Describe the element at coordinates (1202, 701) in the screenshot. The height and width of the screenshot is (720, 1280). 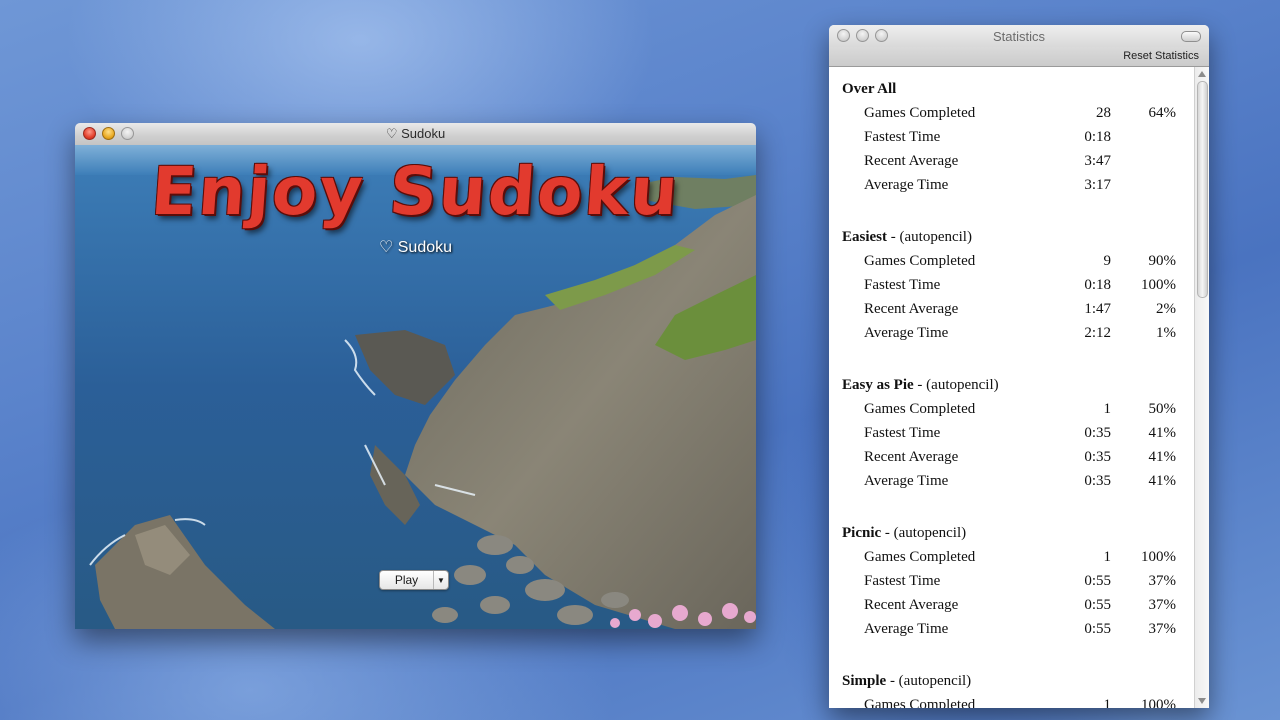
I see `scroll-down-arrow-icon` at that location.